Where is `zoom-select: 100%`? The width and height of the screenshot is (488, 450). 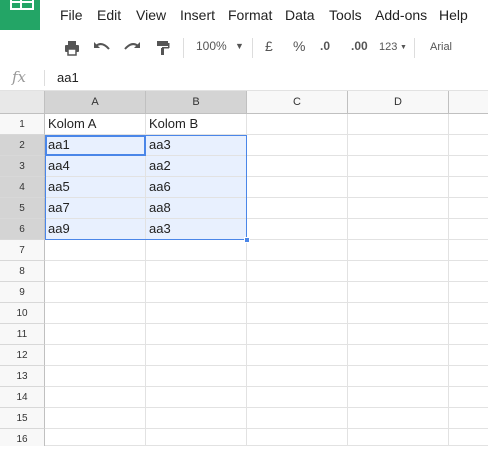
zoom-select: 100% is located at coordinates (211, 46).